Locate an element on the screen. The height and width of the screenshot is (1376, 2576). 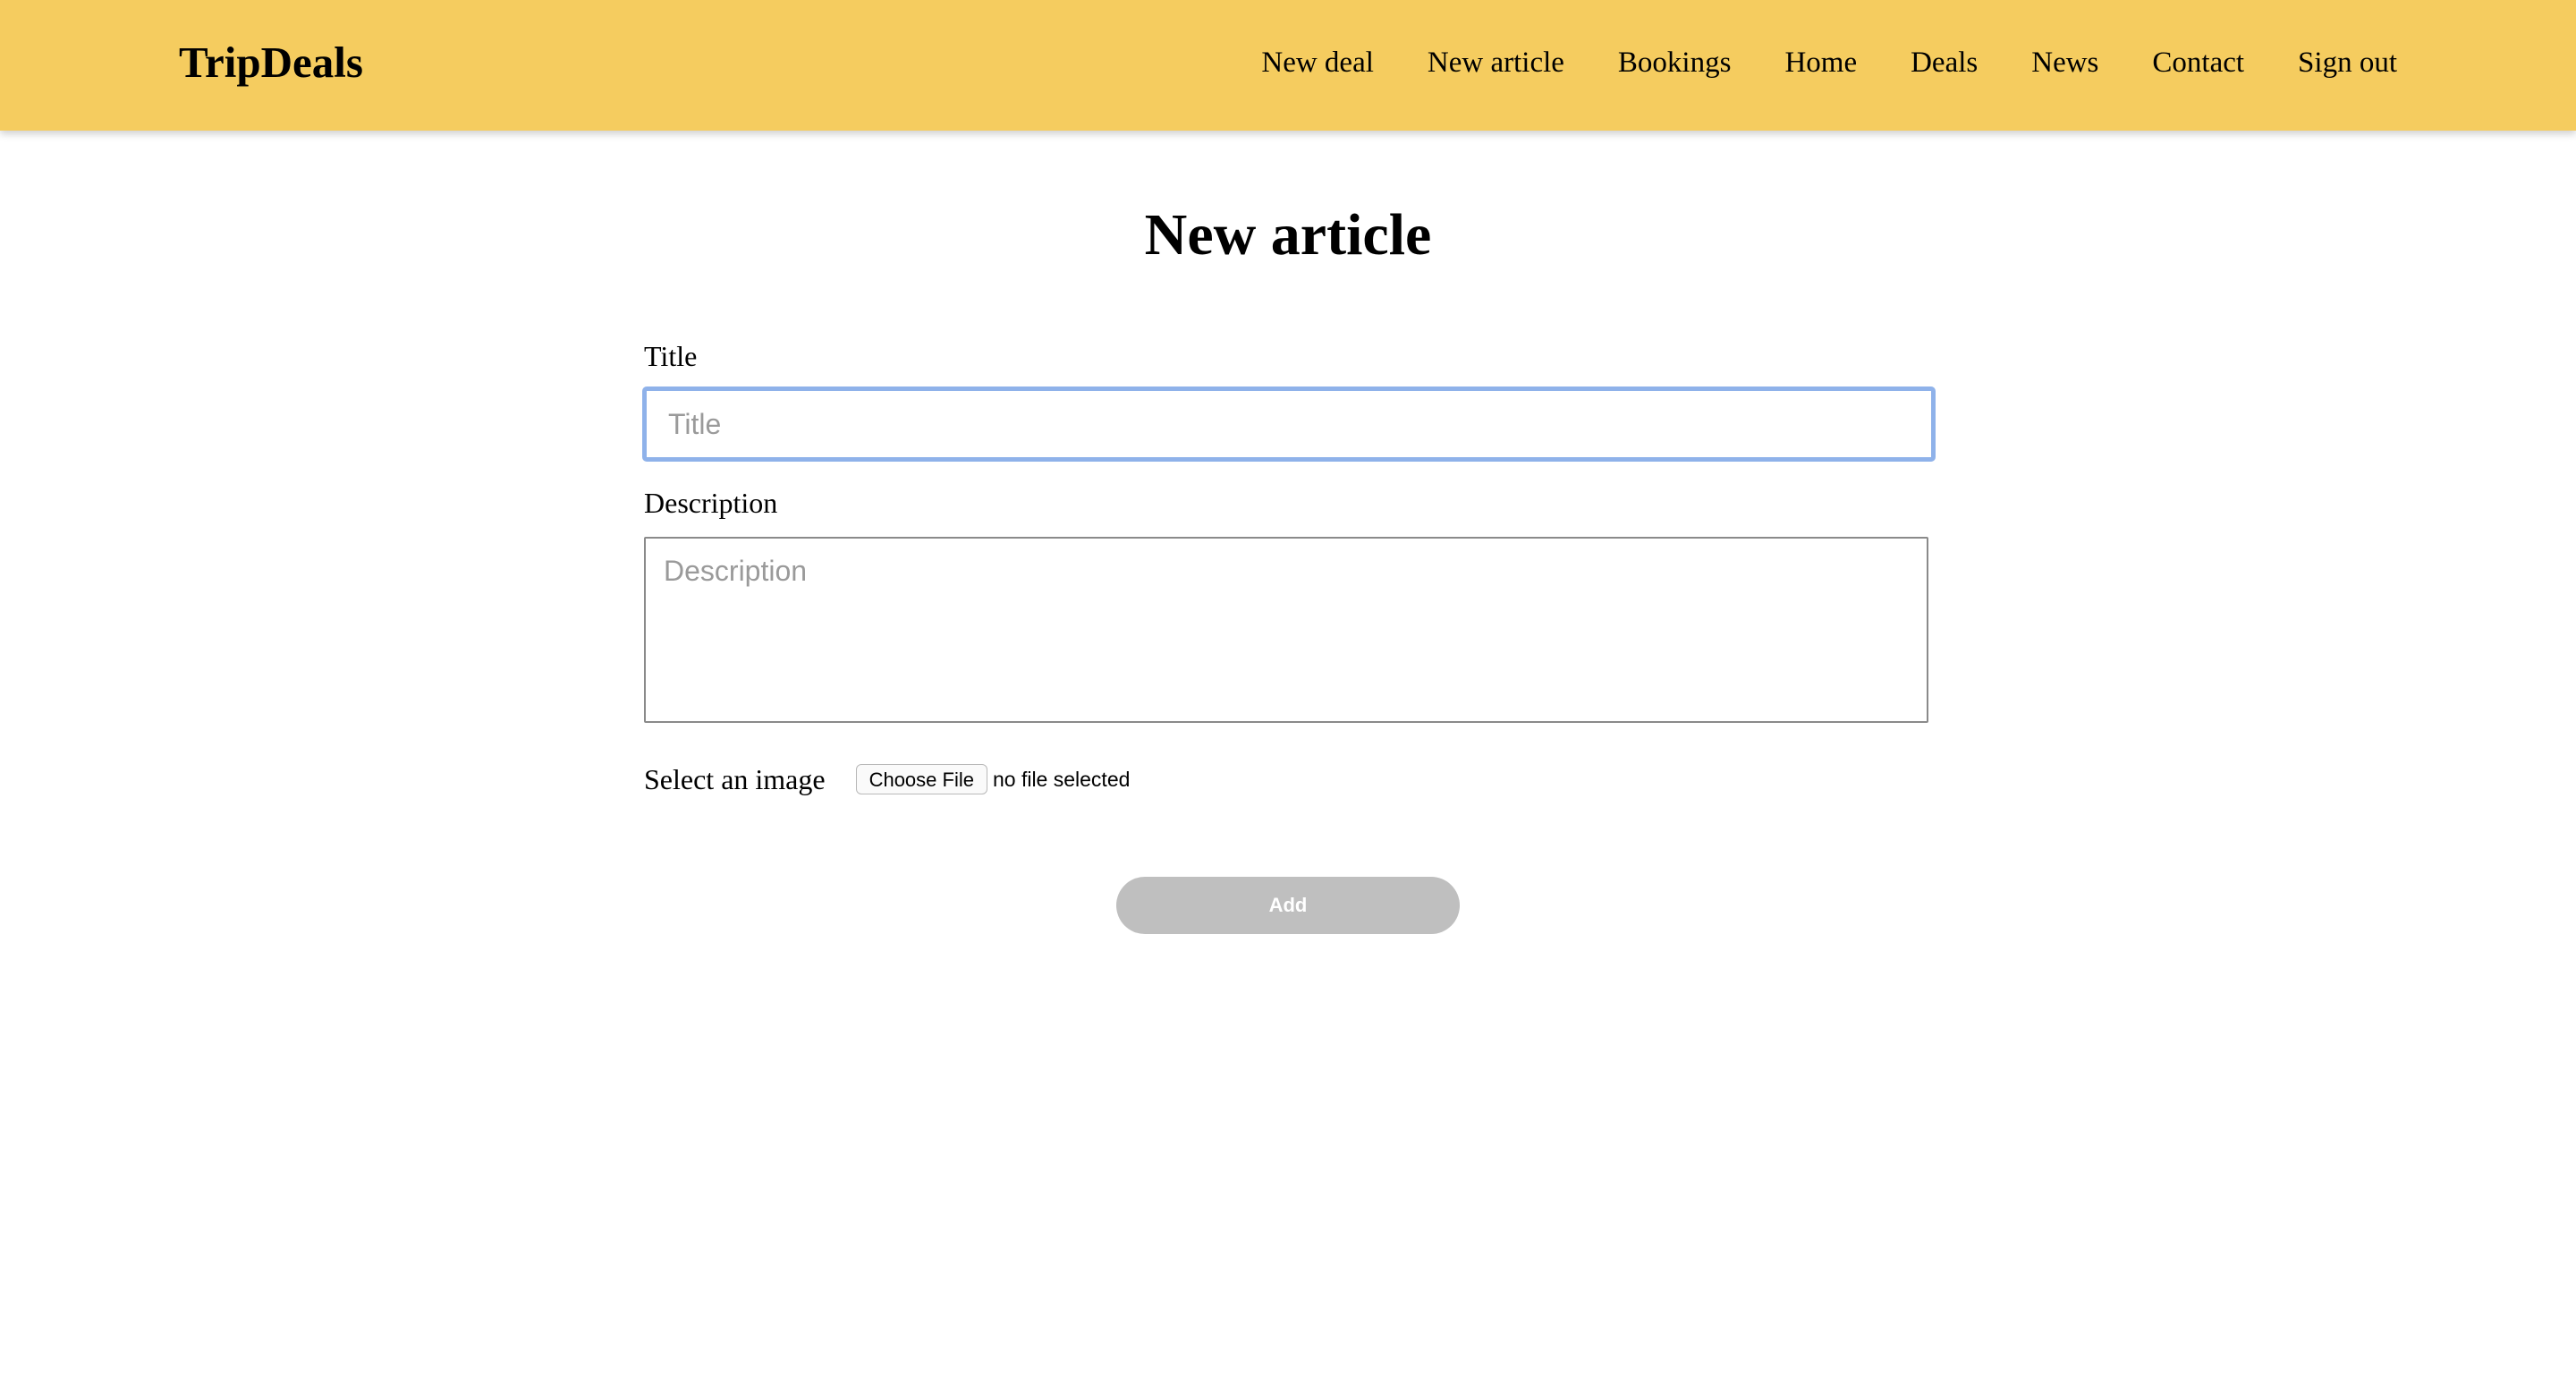
brand-logo: TripDeals is located at coordinates (271, 63).